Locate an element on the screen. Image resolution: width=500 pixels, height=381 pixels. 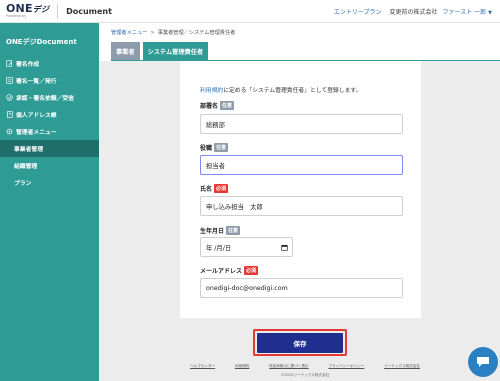
sidebar-item-admin-menu: 管理者メニュー is located at coordinates (49, 131).